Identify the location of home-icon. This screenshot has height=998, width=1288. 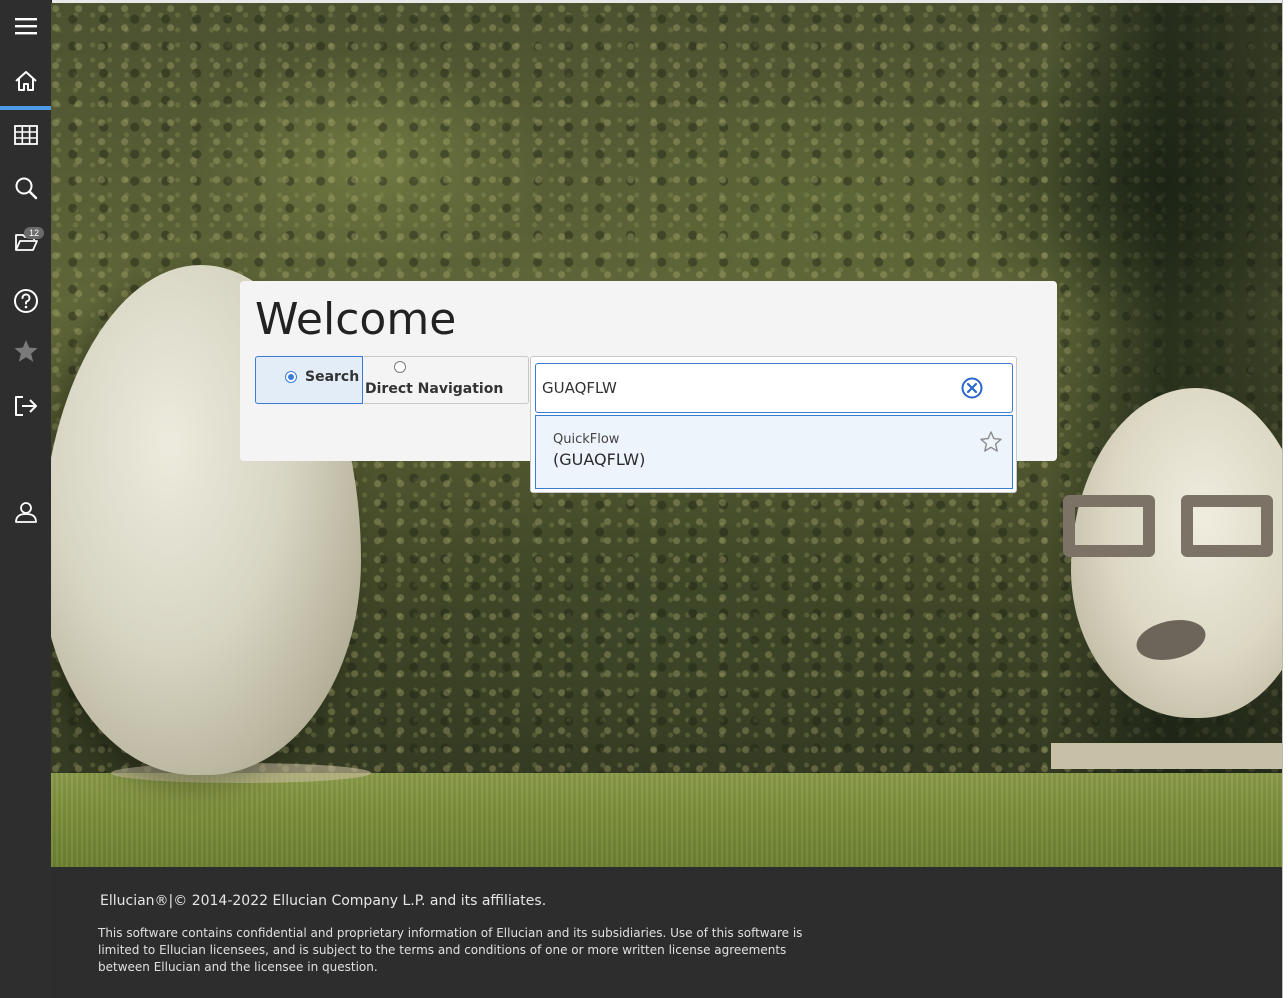
(25, 81).